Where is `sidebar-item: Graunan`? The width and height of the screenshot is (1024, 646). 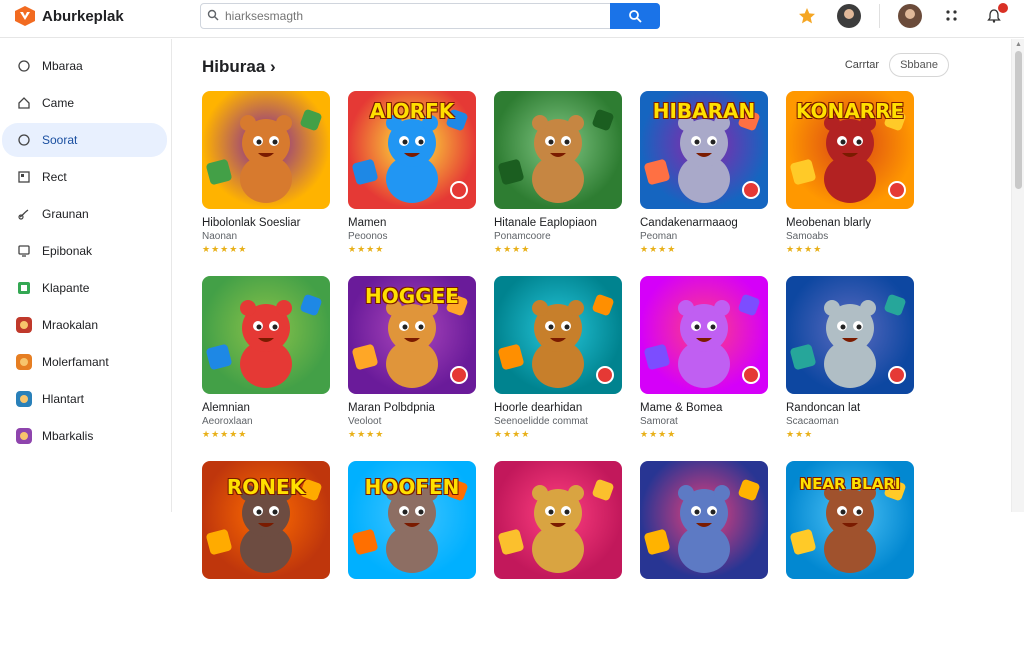
sidebar-item: Graunan is located at coordinates (84, 214).